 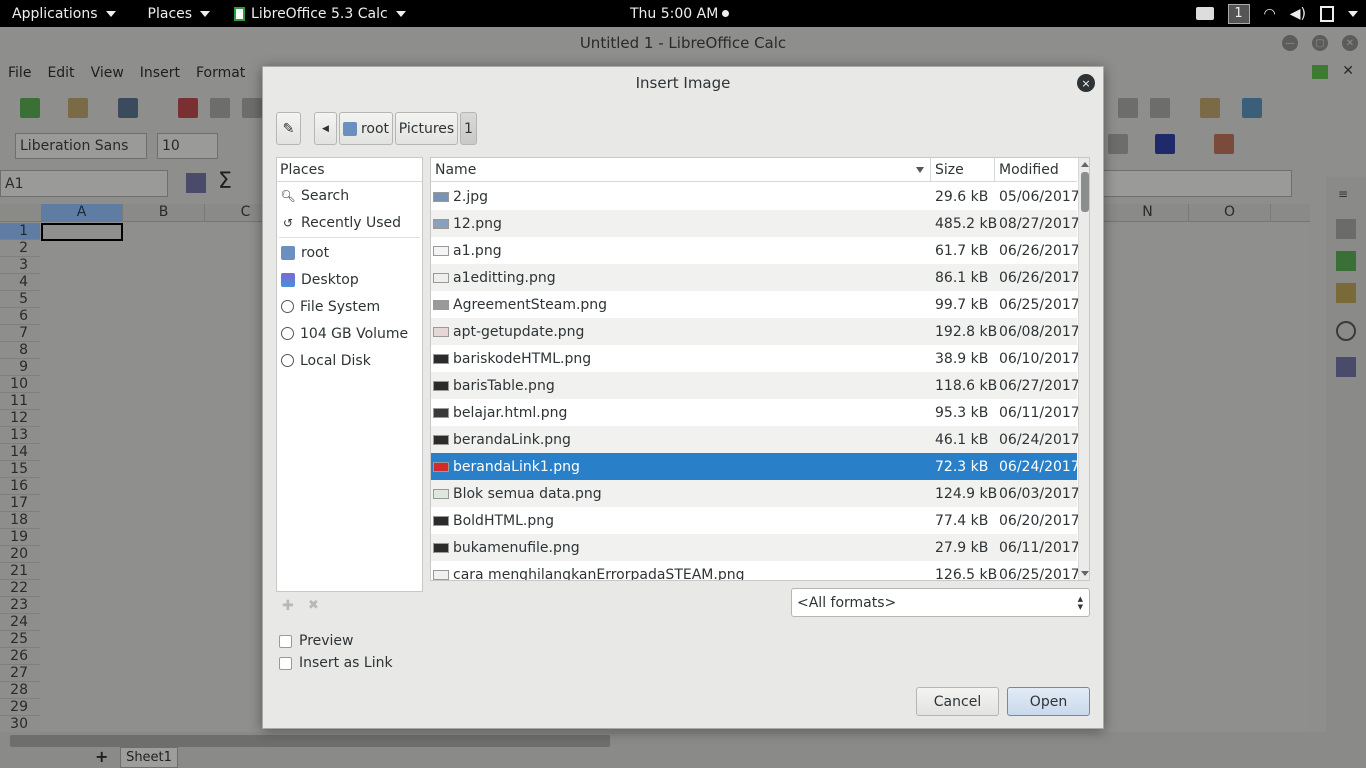 I want to click on column-header-a: A, so click(x=82, y=213).